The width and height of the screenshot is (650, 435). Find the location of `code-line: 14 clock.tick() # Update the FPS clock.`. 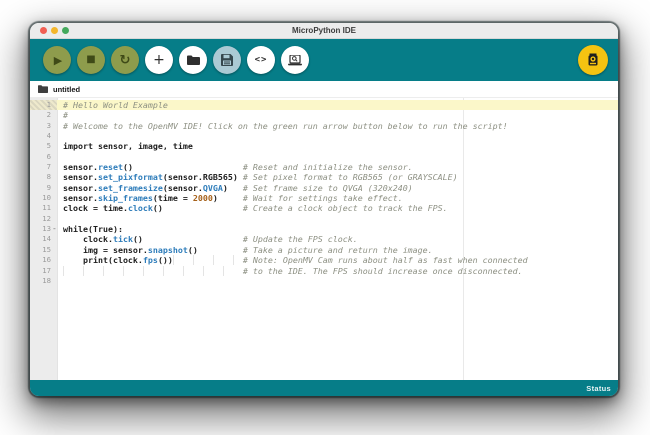

code-line: 14 clock.tick() # Update the FPS clock. is located at coordinates (324, 239).